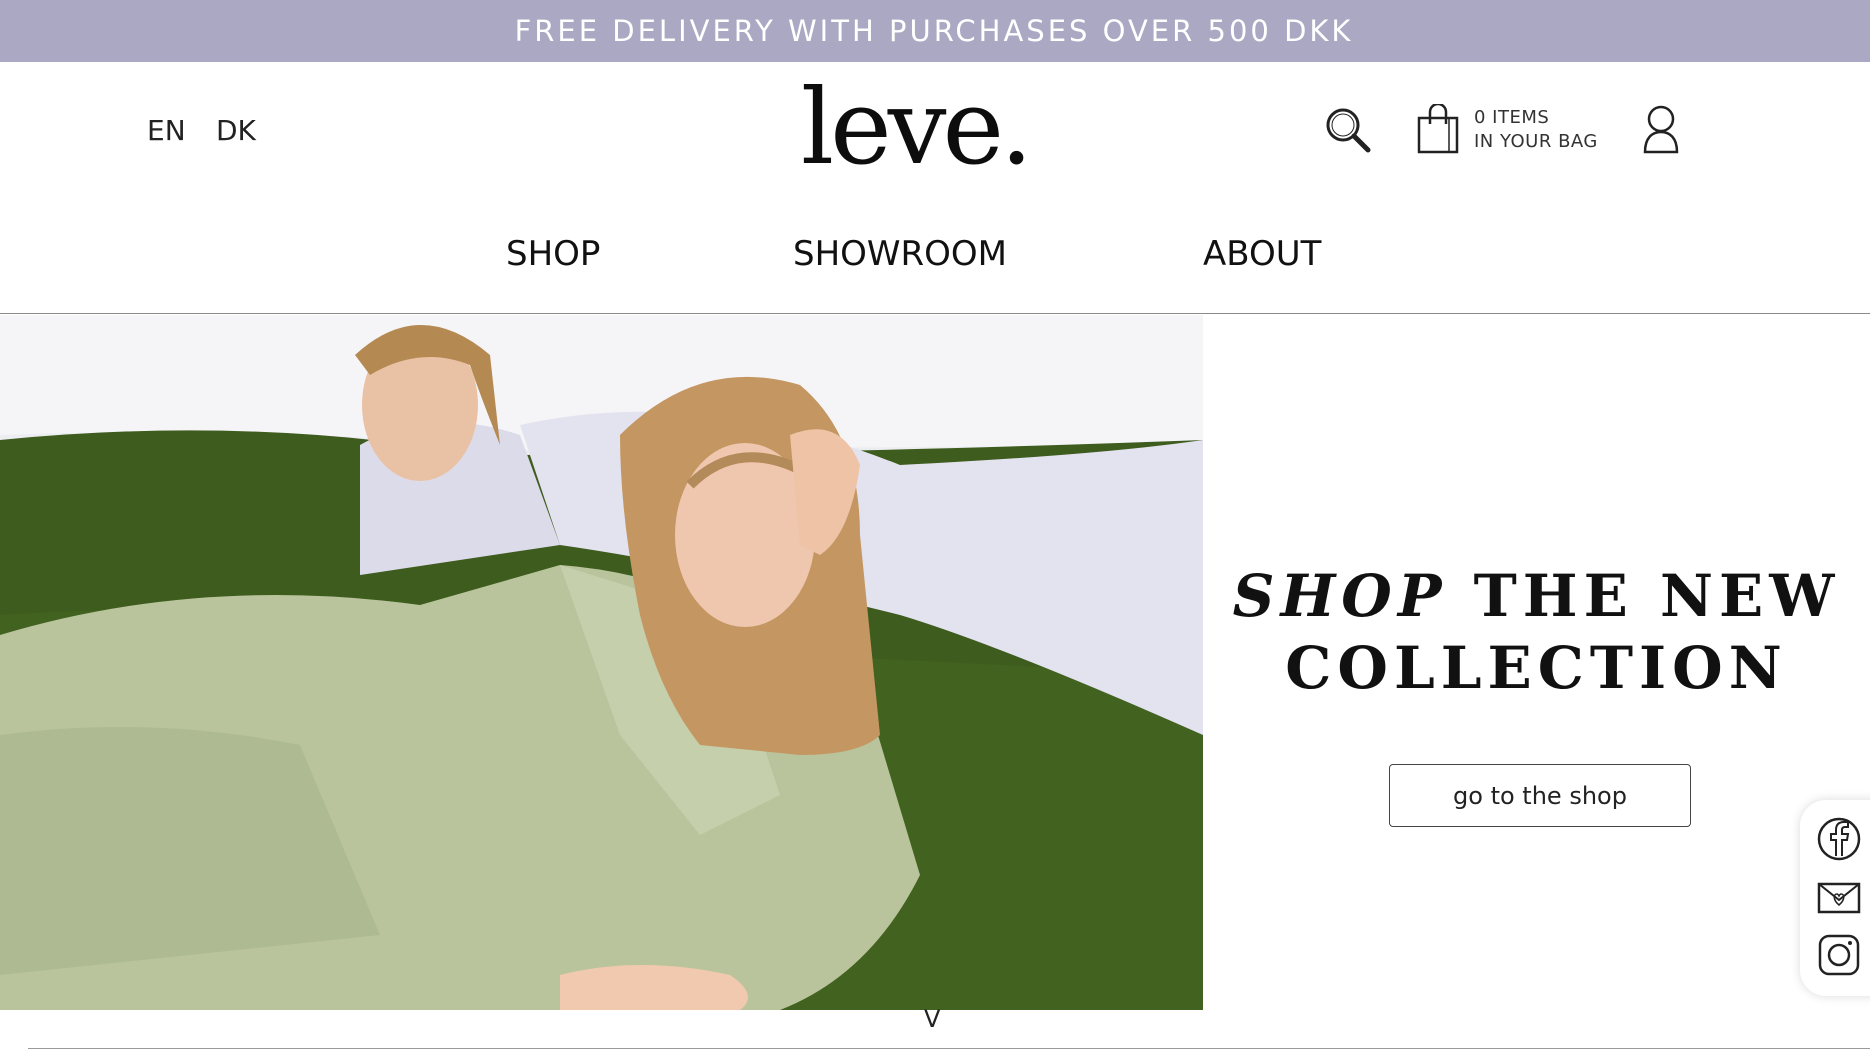 This screenshot has width=1870, height=1052. I want to click on instagram-icon, so click(1839, 955).